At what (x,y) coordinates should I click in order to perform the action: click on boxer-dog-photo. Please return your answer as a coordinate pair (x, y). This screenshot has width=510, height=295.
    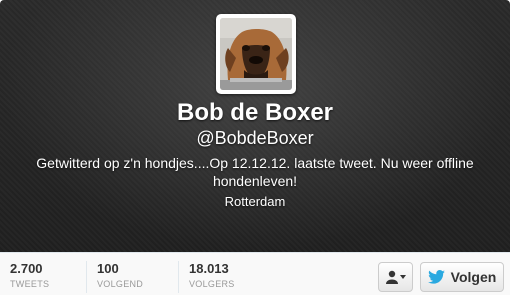
    Looking at the image, I should click on (256, 54).